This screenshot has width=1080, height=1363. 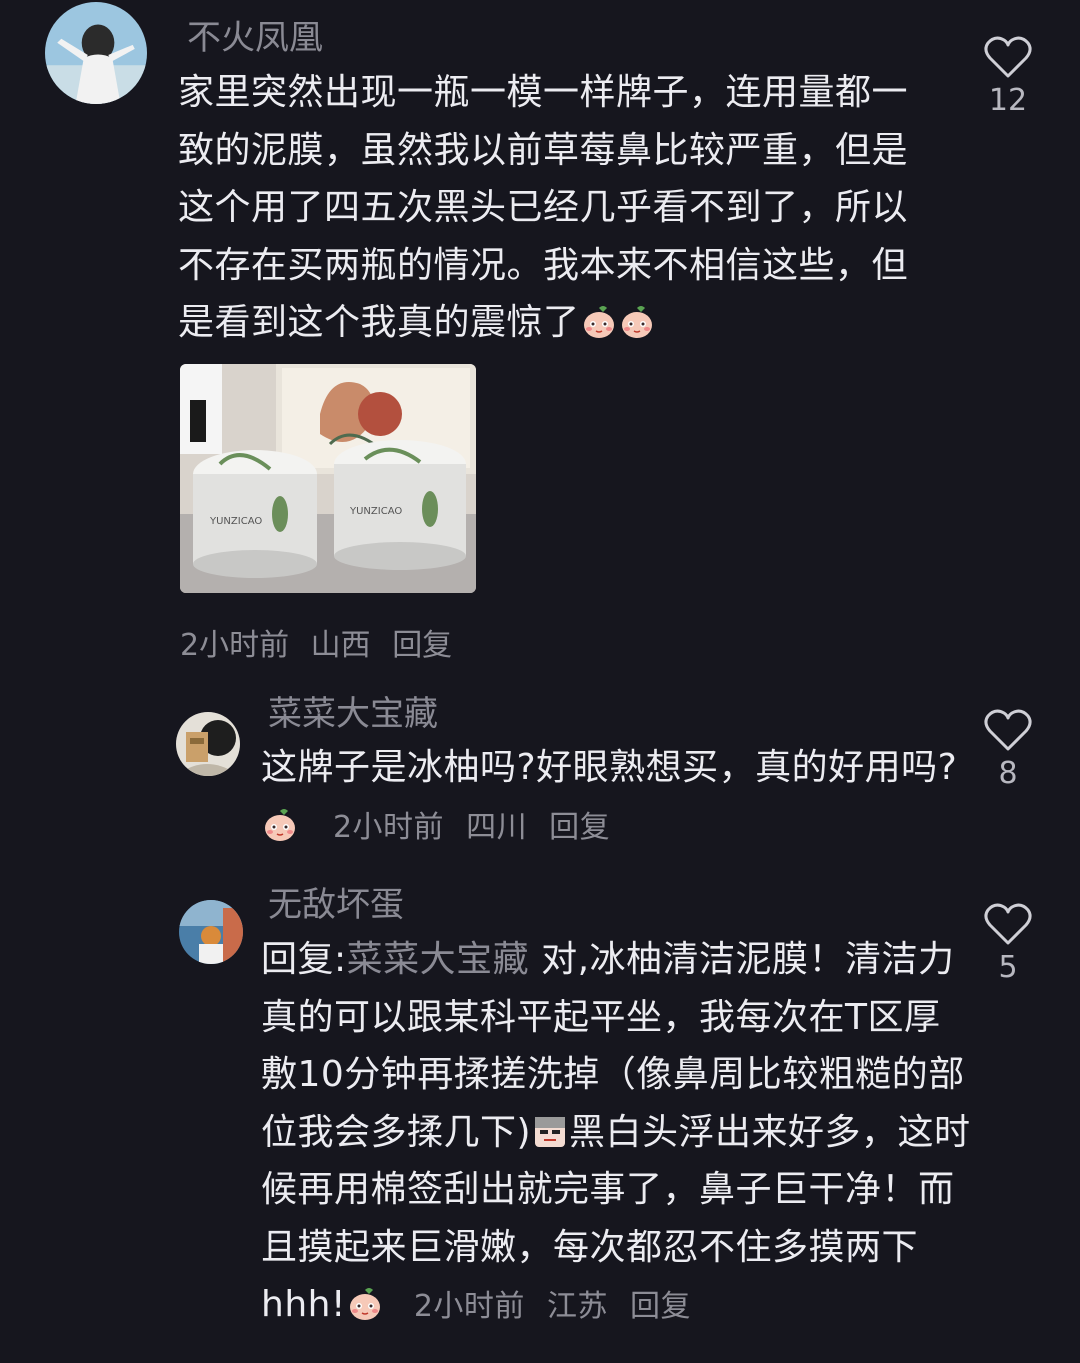 What do you see at coordinates (304, 959) in the screenshot?
I see `reply-prefix: 回复:` at bounding box center [304, 959].